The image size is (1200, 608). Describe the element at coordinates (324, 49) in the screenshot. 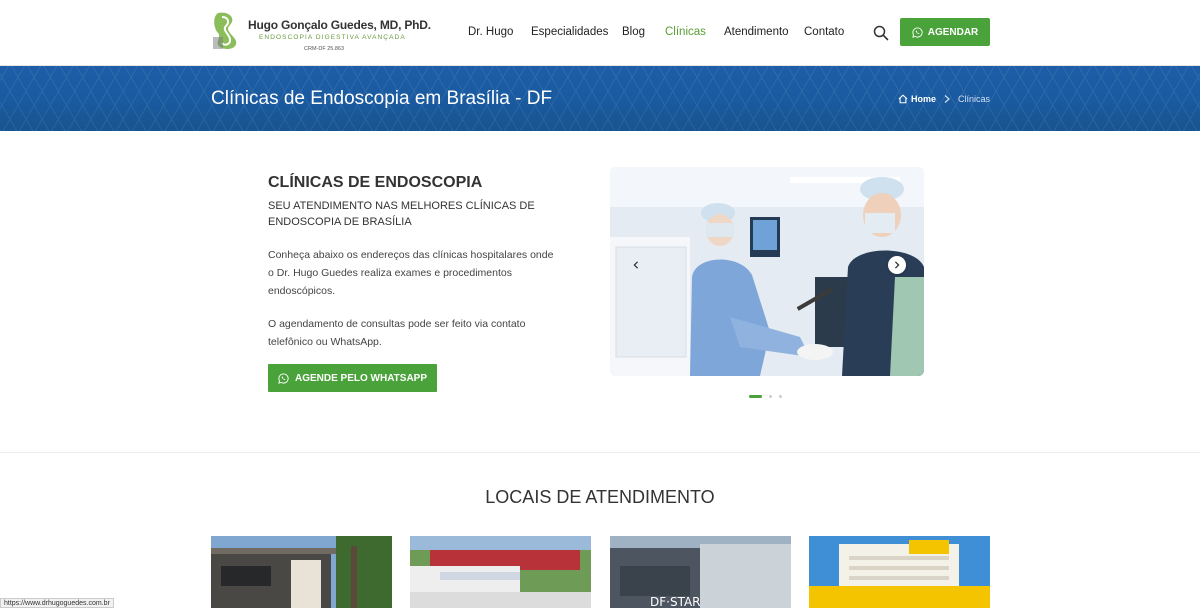

I see `logo-crm: CRM-DF 25.863` at that location.